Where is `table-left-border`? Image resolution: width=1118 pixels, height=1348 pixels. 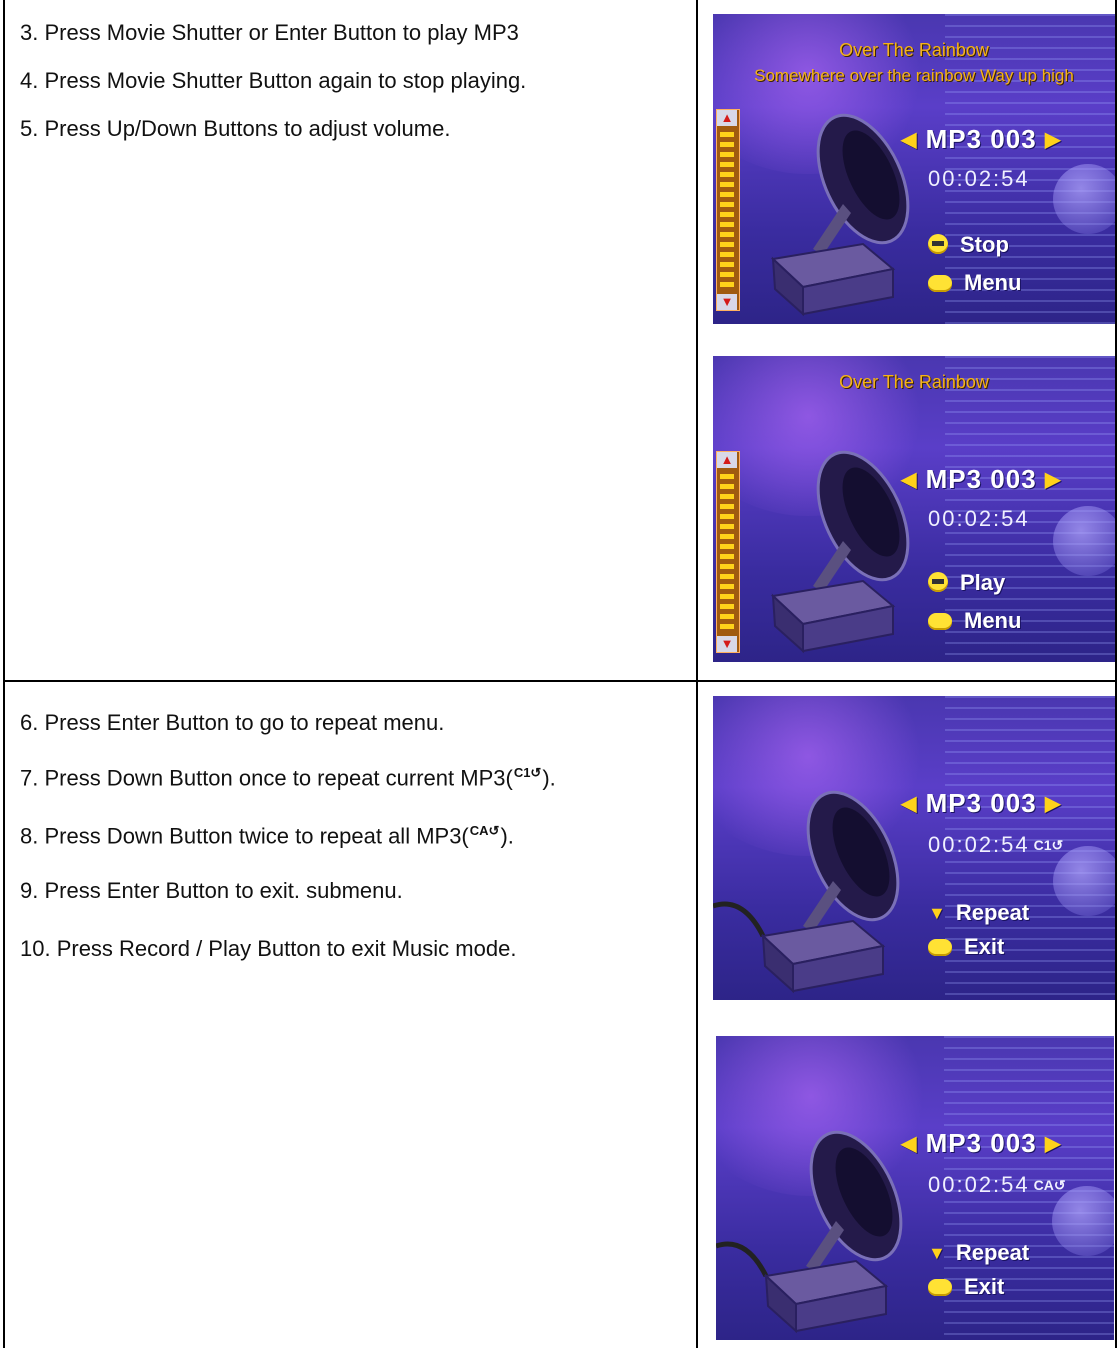 table-left-border is located at coordinates (4, 674).